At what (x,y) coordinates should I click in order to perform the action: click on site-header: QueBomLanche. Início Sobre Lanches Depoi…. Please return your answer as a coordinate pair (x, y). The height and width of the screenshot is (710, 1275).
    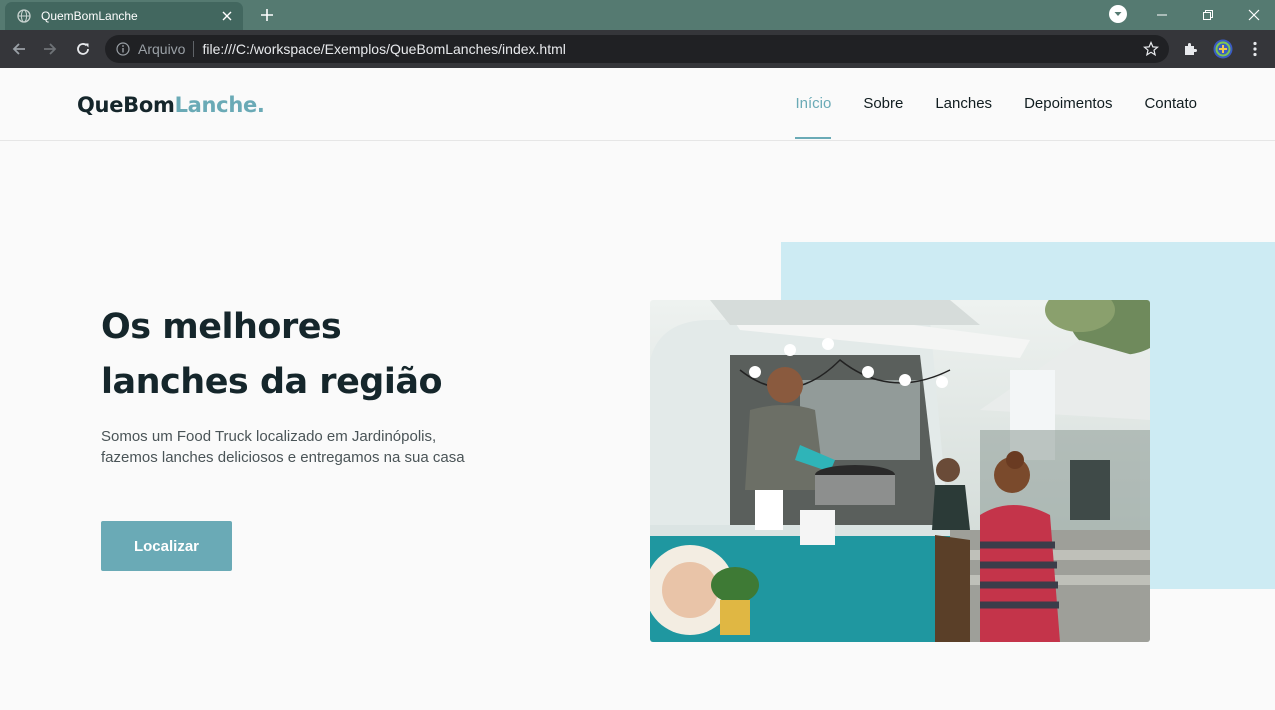
    Looking at the image, I should click on (637, 104).